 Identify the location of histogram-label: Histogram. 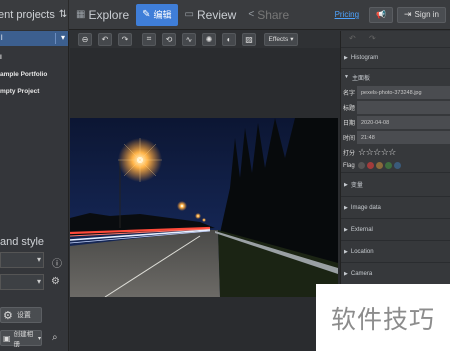
(364, 58).